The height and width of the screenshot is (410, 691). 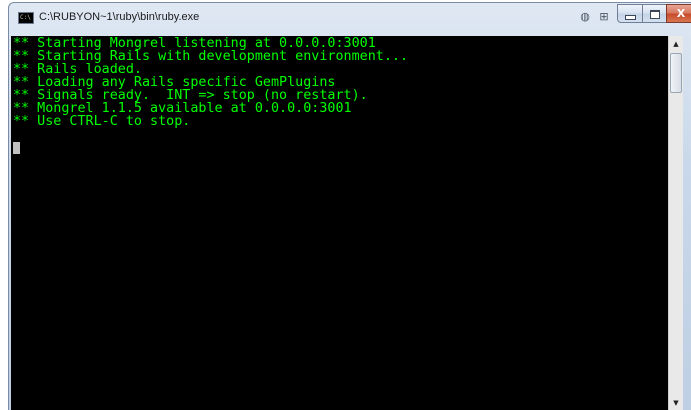 What do you see at coordinates (630, 17) in the screenshot?
I see `minimize-icon` at bounding box center [630, 17].